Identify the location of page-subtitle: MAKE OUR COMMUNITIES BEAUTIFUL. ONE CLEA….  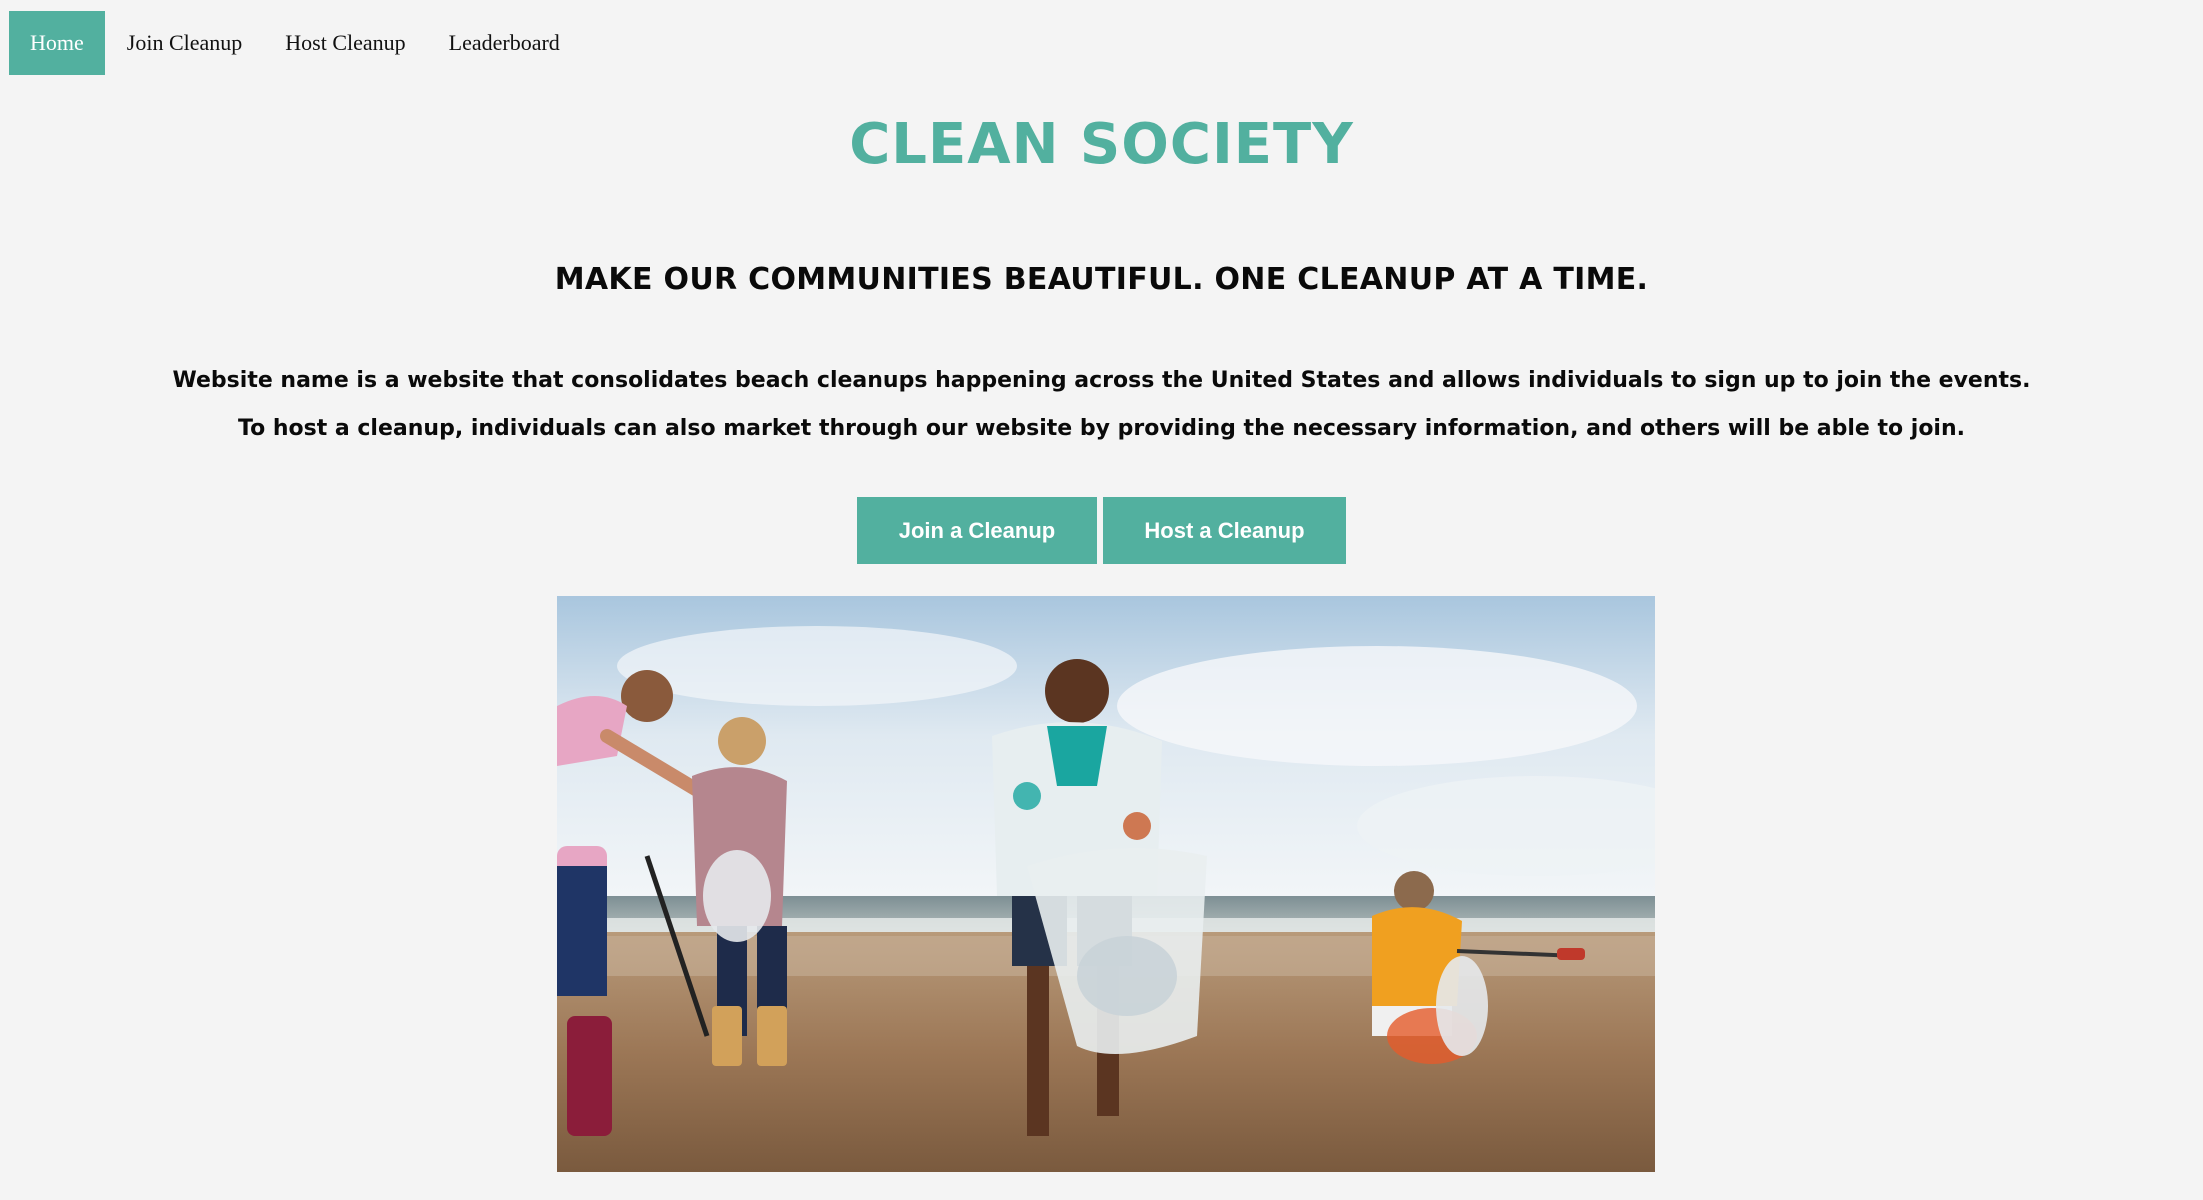
(1101, 279).